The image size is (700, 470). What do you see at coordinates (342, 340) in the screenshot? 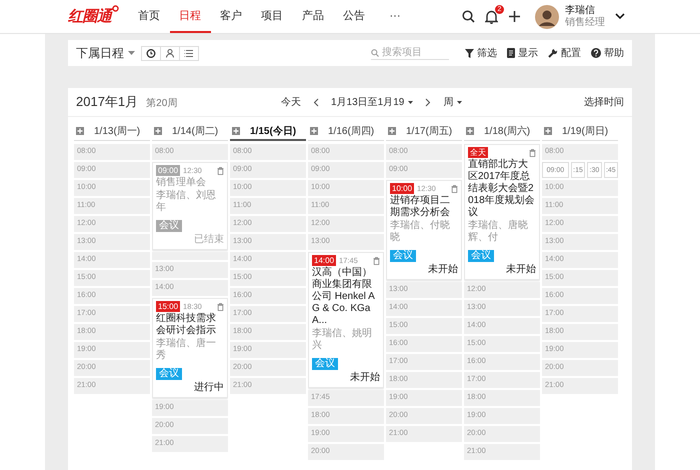
I see `event-attendees: 李瑞信、姚明兴` at bounding box center [342, 340].